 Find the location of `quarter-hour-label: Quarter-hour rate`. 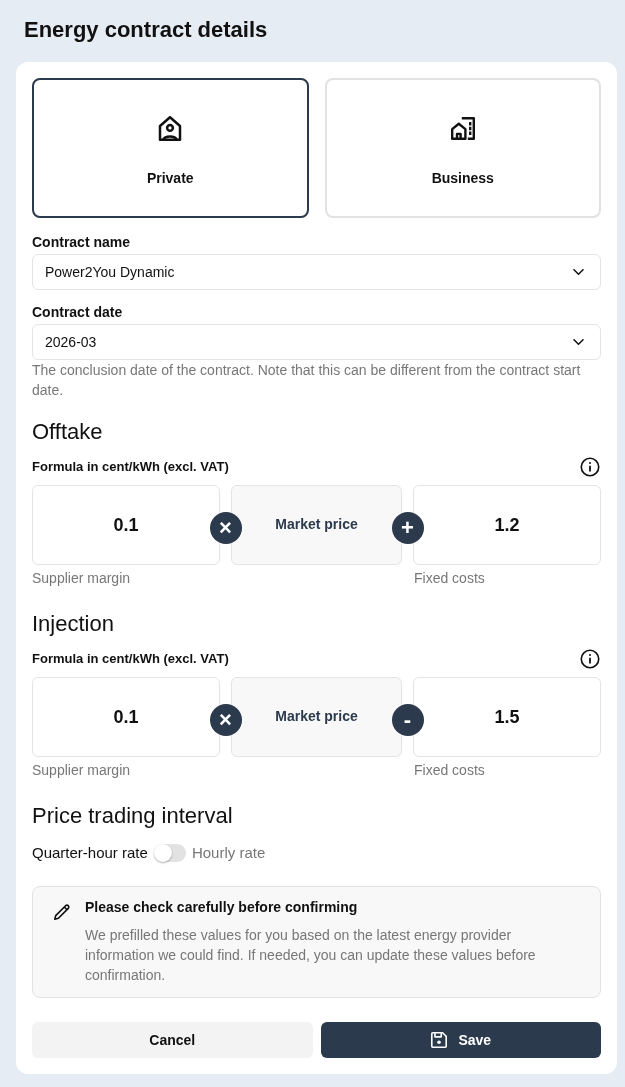

quarter-hour-label: Quarter-hour rate is located at coordinates (90, 853).